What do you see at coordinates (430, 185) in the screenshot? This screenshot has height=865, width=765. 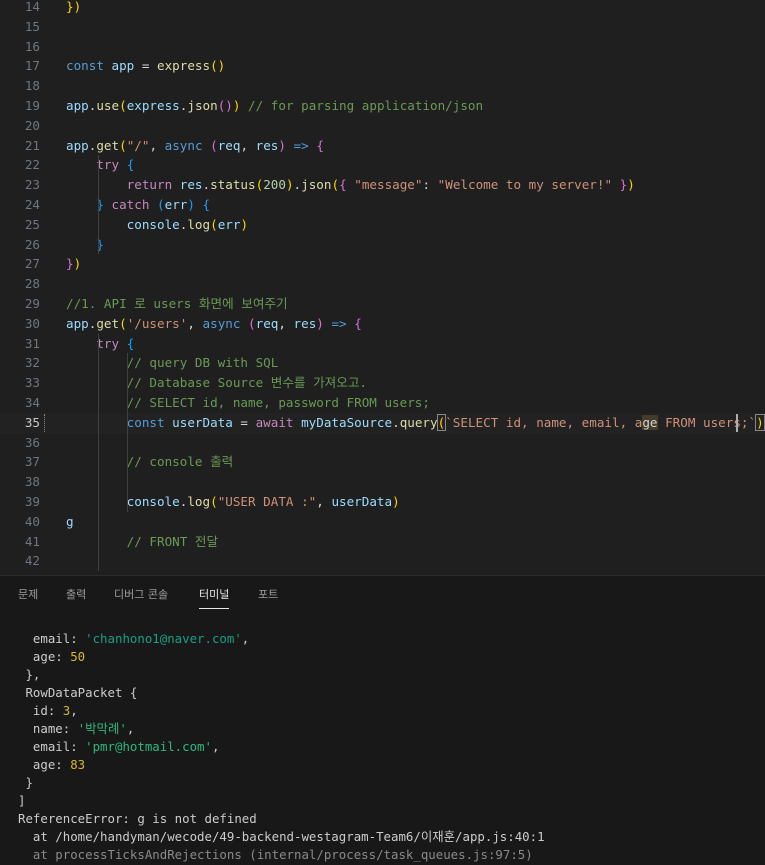 I see `code-token: :` at bounding box center [430, 185].